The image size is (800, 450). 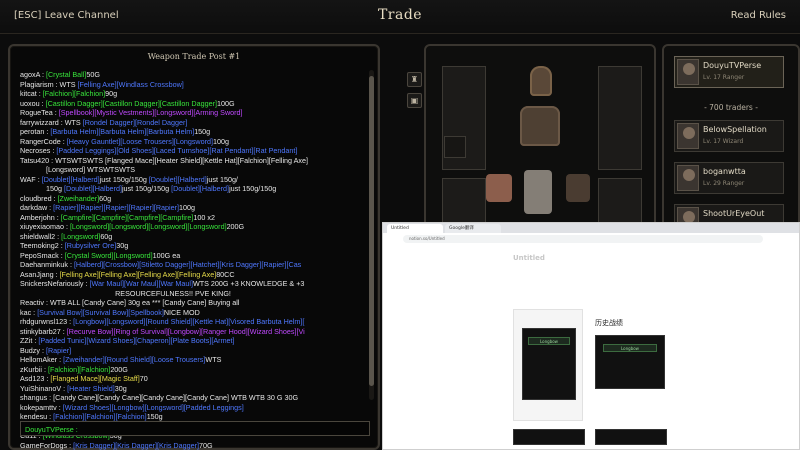 What do you see at coordinates (205, 264) in the screenshot?
I see `item-link: [Hatchet]` at bounding box center [205, 264].